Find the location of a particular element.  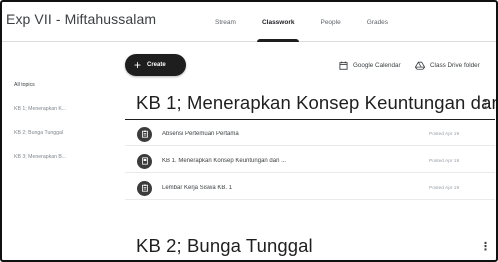

class-drive-folder-label: Class Drive folder is located at coordinates (455, 65).